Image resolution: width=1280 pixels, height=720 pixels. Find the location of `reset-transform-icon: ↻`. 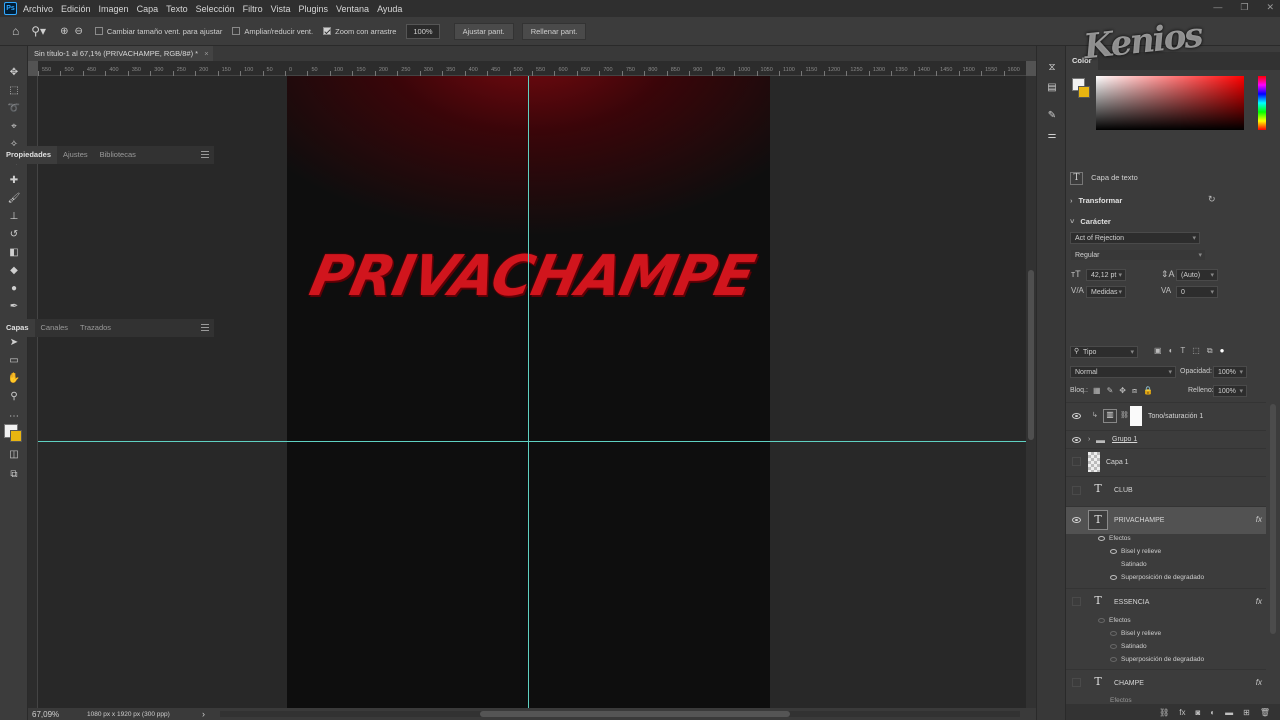

reset-transform-icon: ↻ is located at coordinates (1212, 199).